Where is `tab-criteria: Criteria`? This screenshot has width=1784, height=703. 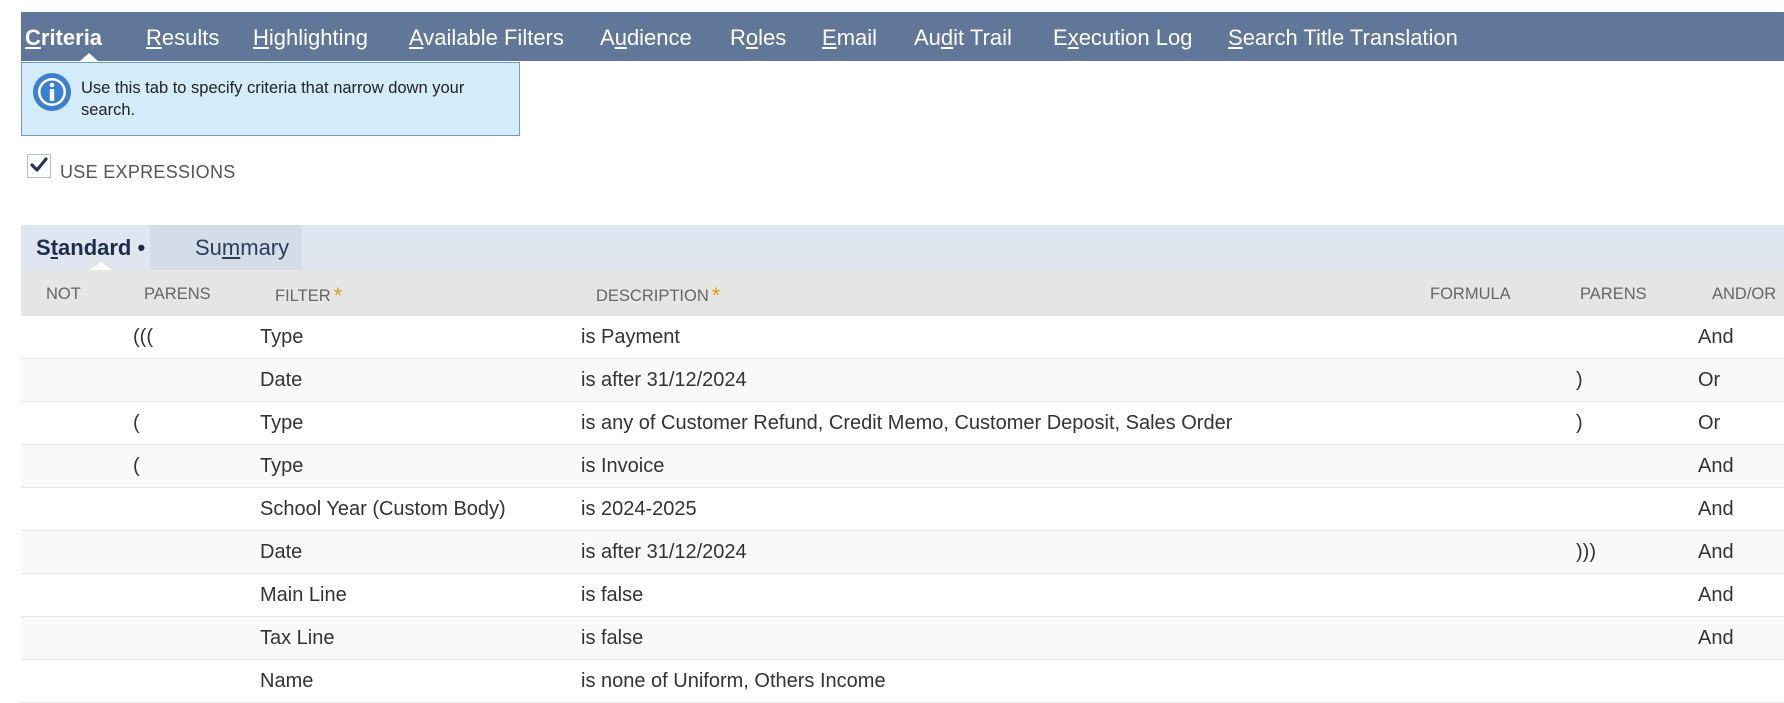 tab-criteria: Criteria is located at coordinates (63, 36).